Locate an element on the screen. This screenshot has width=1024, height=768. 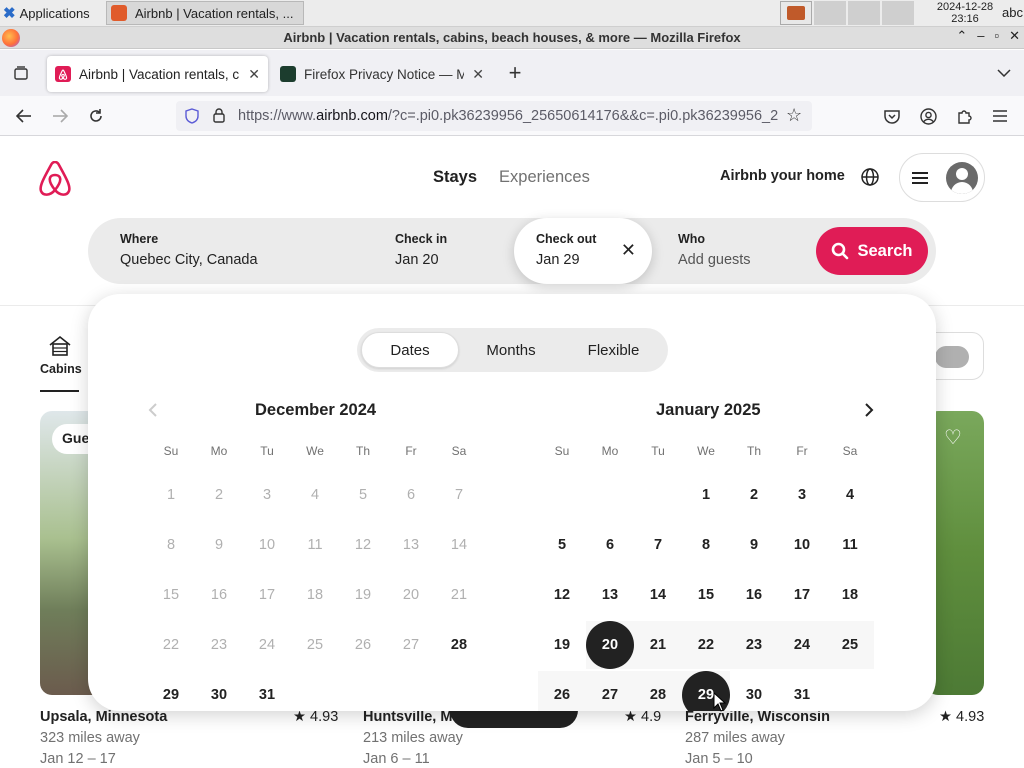
globe-icon is located at coordinates (870, 177).